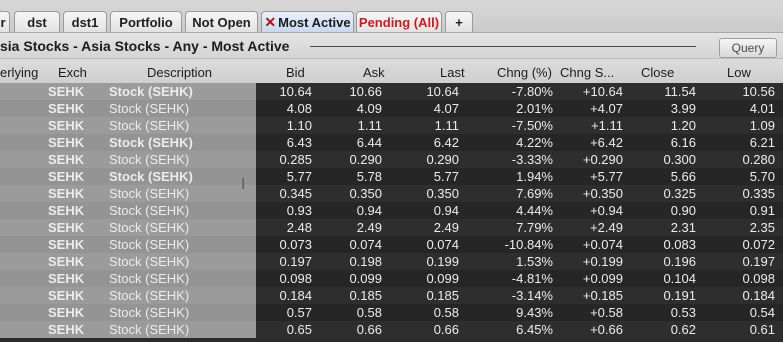  What do you see at coordinates (446, 227) in the screenshot?
I see `cell-last: 2.49` at bounding box center [446, 227].